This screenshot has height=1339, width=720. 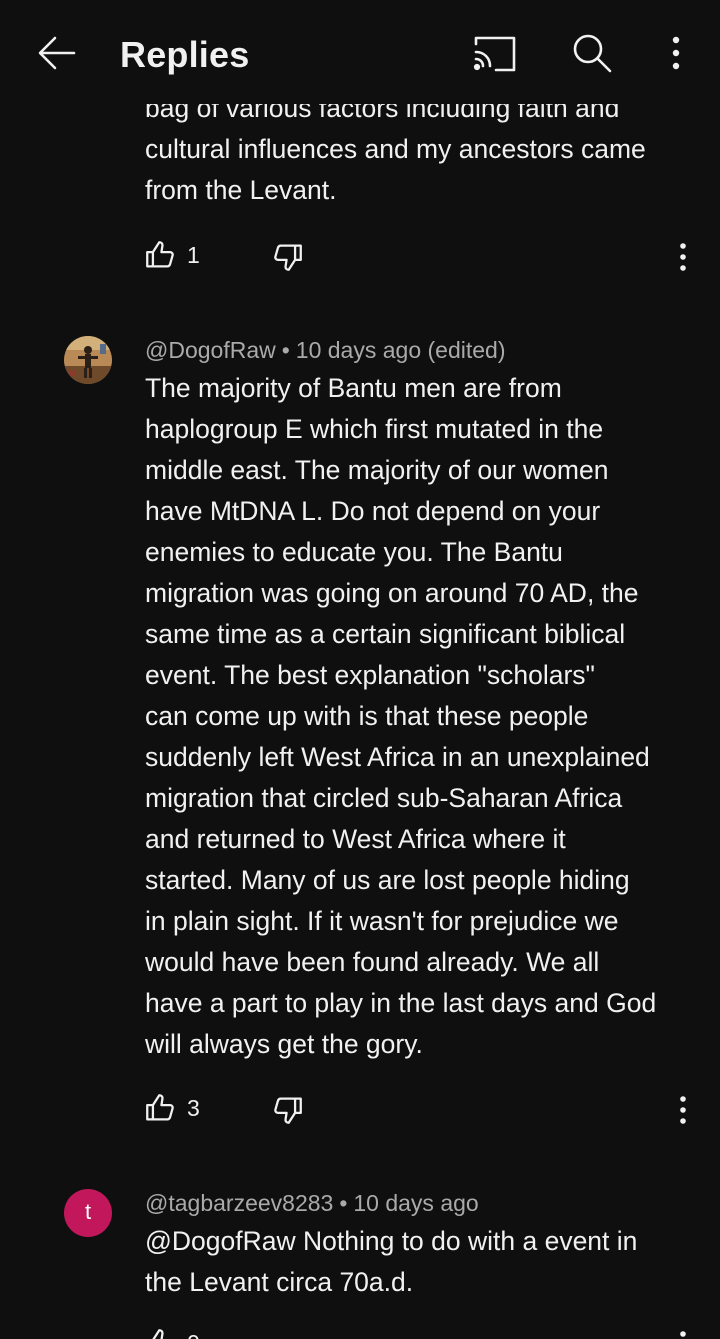 I want to click on comment-meta: @tagbarzeev8283 • 10 days ago, so click(x=312, y=1203).